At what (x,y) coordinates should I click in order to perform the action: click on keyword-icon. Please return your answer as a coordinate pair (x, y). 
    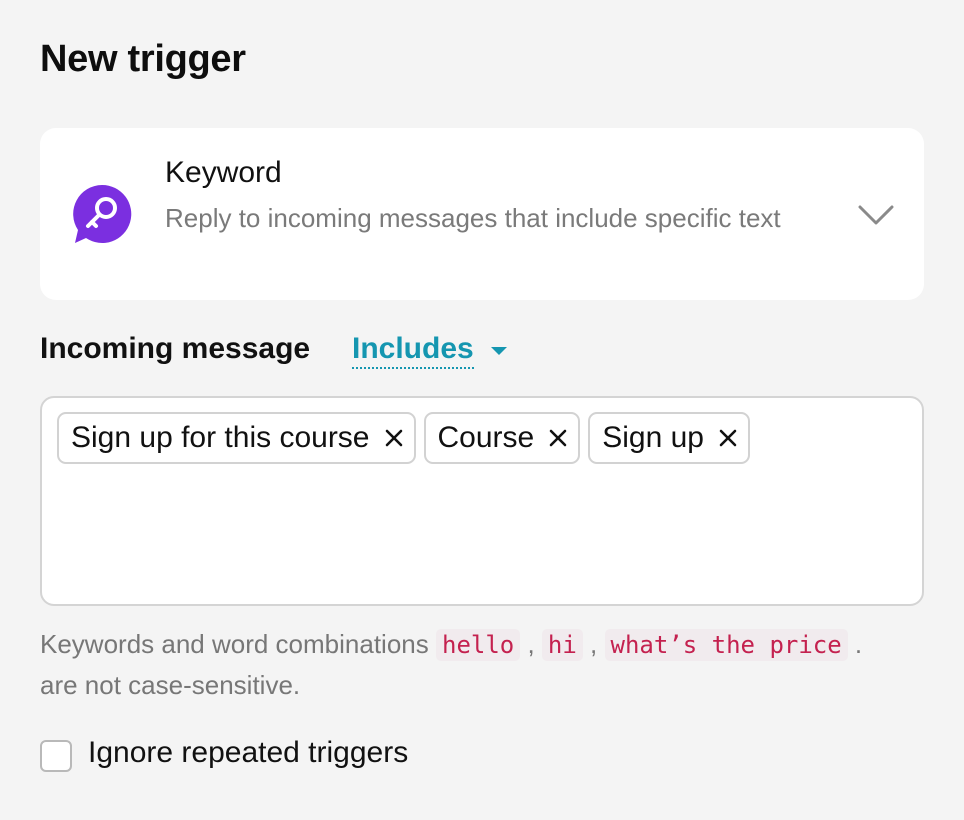
    Looking at the image, I should click on (102, 213).